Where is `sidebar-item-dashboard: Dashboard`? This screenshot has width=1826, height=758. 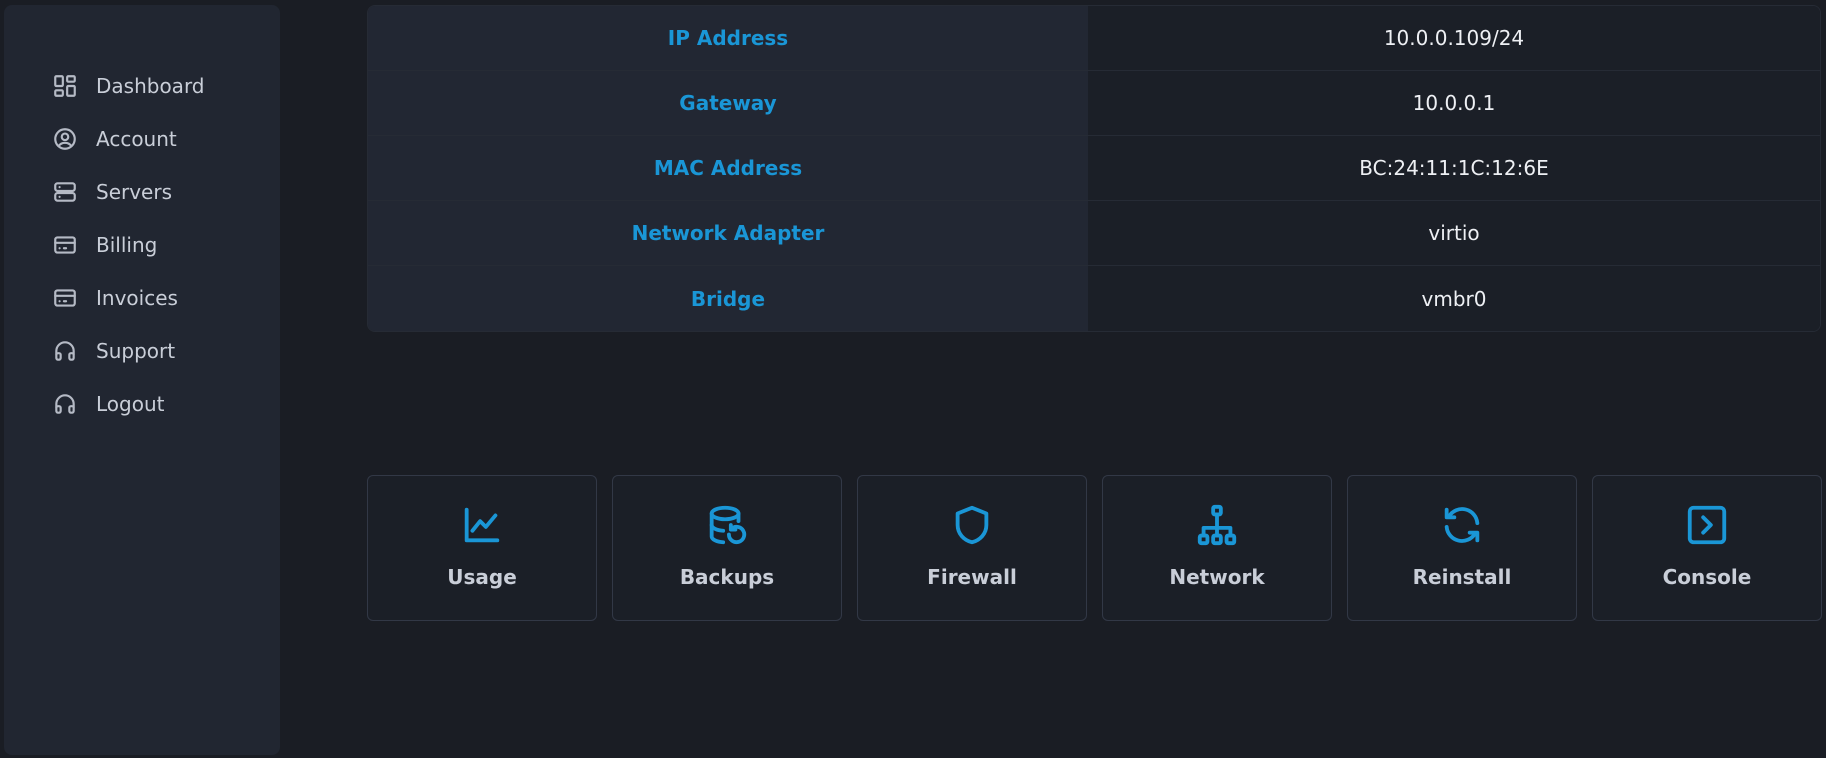 sidebar-item-dashboard: Dashboard is located at coordinates (142, 85).